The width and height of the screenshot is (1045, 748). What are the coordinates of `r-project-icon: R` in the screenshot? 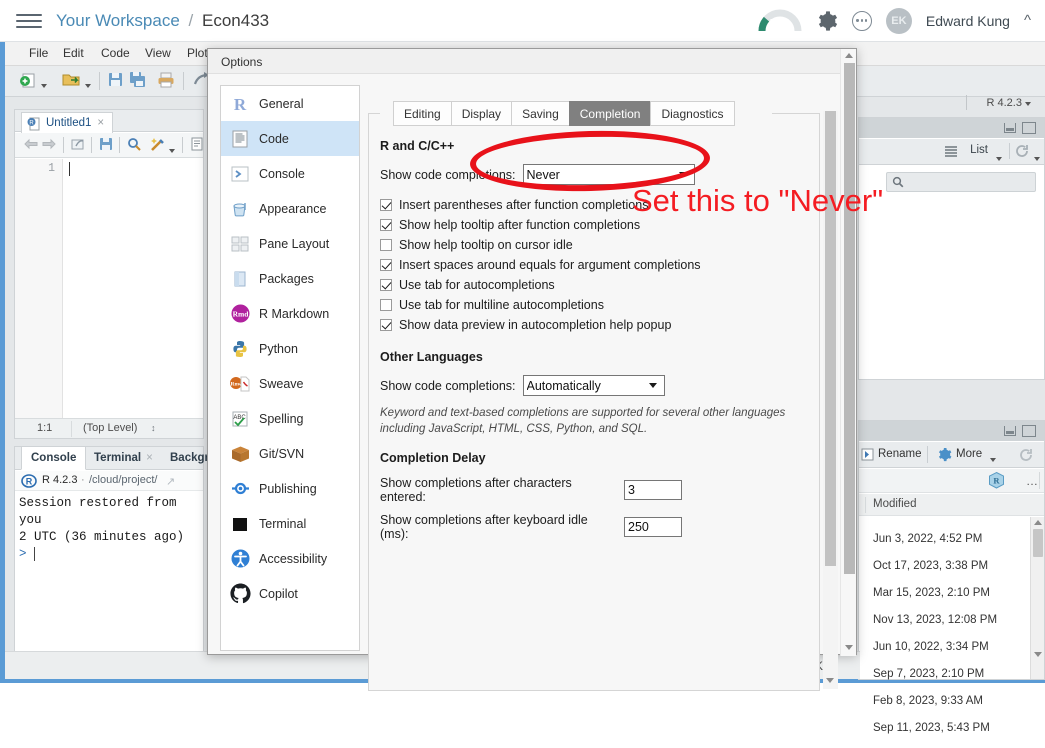 It's located at (996, 482).